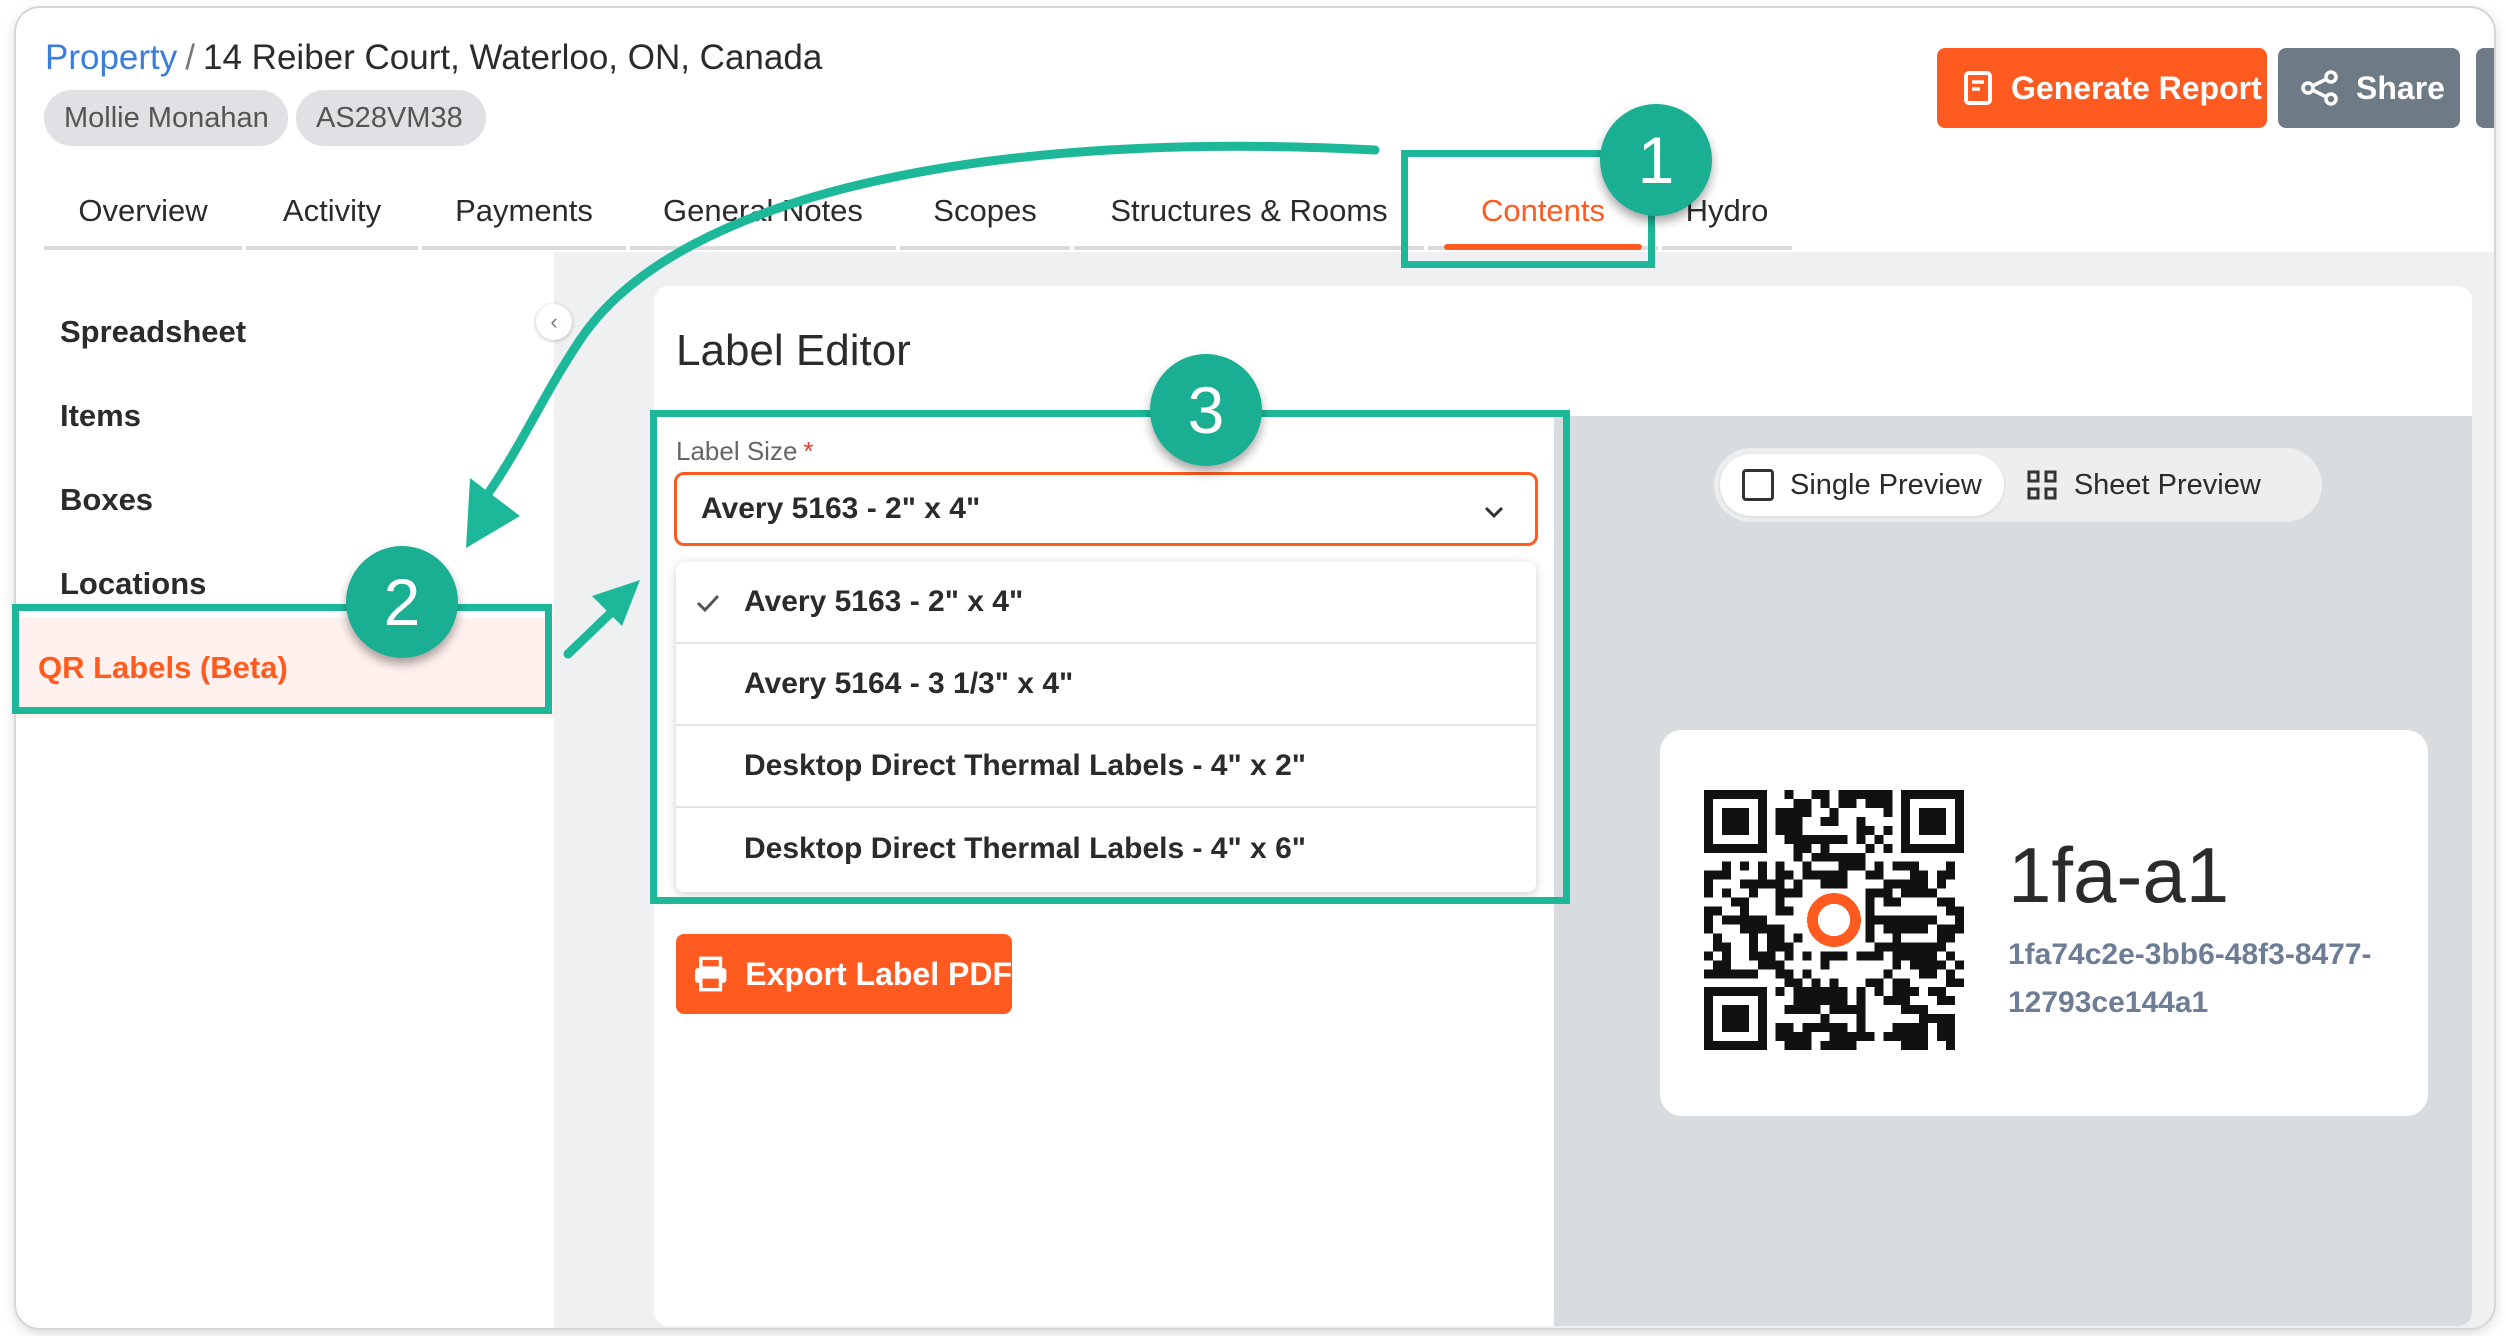 This screenshot has width=2506, height=1336. Describe the element at coordinates (1249, 213) in the screenshot. I see `tab-structures-rooms: Structures & Rooms` at that location.